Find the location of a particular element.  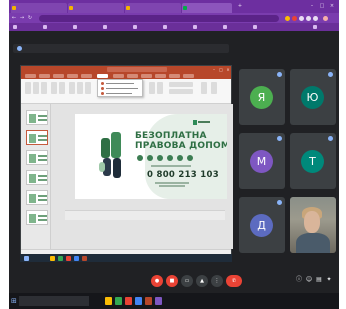

more-icon: ⋮ is located at coordinates (217, 281).